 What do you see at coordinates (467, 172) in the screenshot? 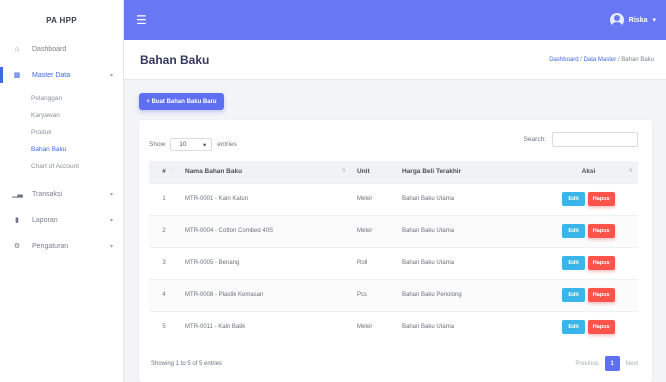
I see `column-header-harga: Harga Beli Terakhir` at bounding box center [467, 172].